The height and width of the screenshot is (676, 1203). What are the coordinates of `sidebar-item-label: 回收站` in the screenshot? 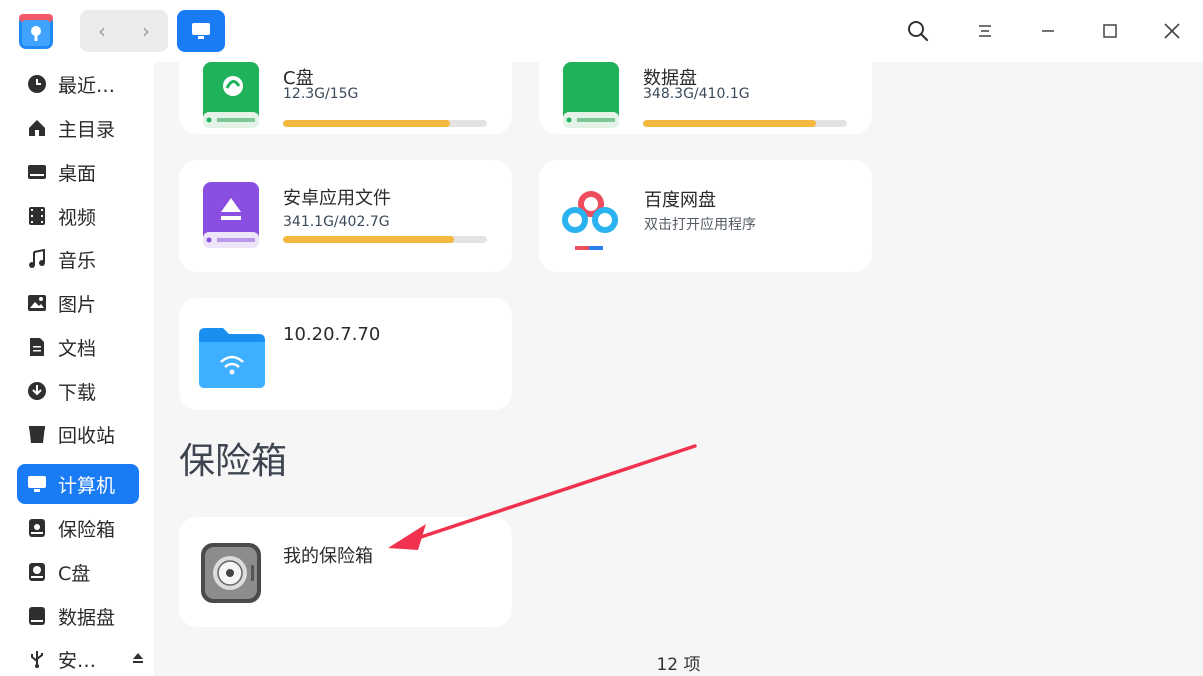 It's located at (87, 435).